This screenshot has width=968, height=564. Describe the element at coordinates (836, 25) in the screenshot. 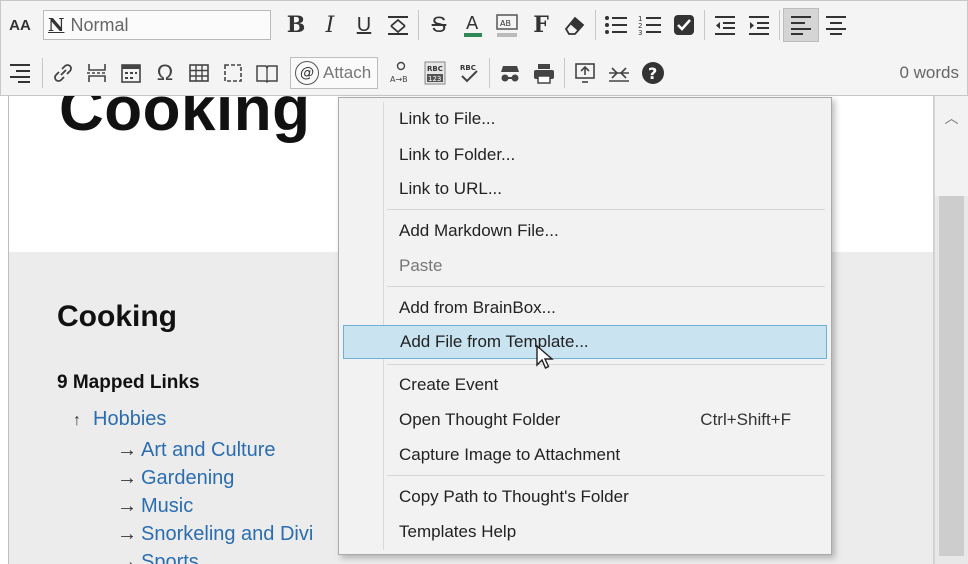

I see `align-center-icon` at that location.